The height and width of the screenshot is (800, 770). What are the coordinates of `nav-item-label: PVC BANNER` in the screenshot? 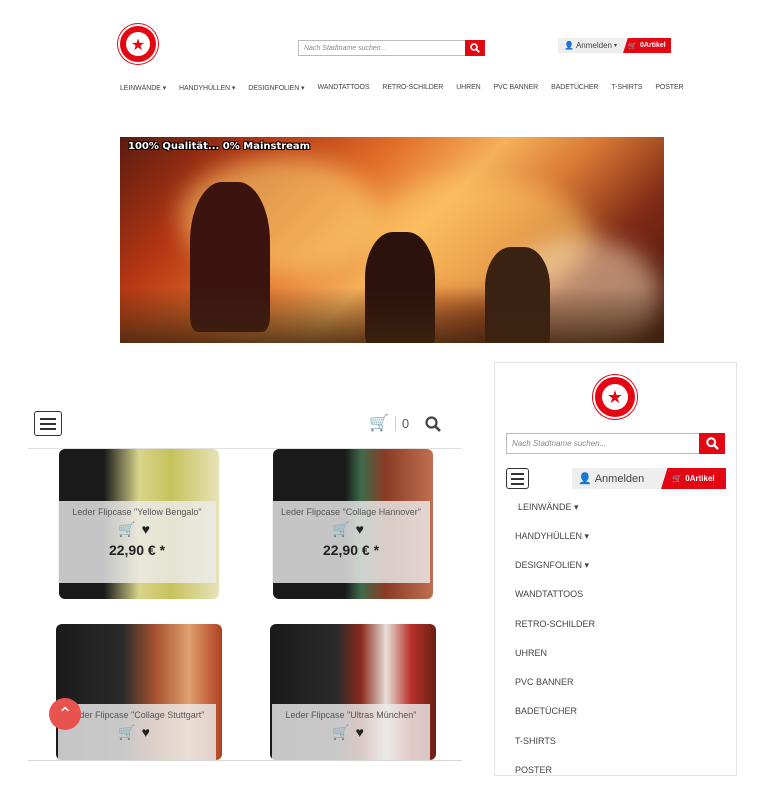 It's located at (516, 87).